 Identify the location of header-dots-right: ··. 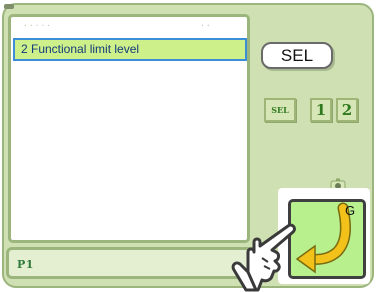
(206, 25).